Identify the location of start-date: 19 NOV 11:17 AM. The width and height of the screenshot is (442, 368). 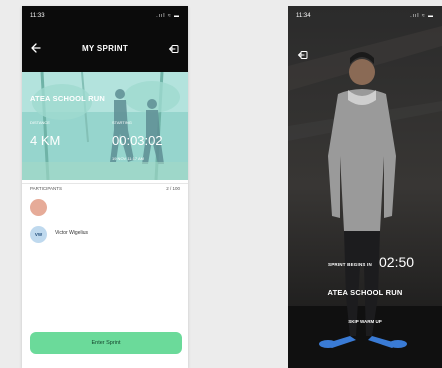
(128, 158).